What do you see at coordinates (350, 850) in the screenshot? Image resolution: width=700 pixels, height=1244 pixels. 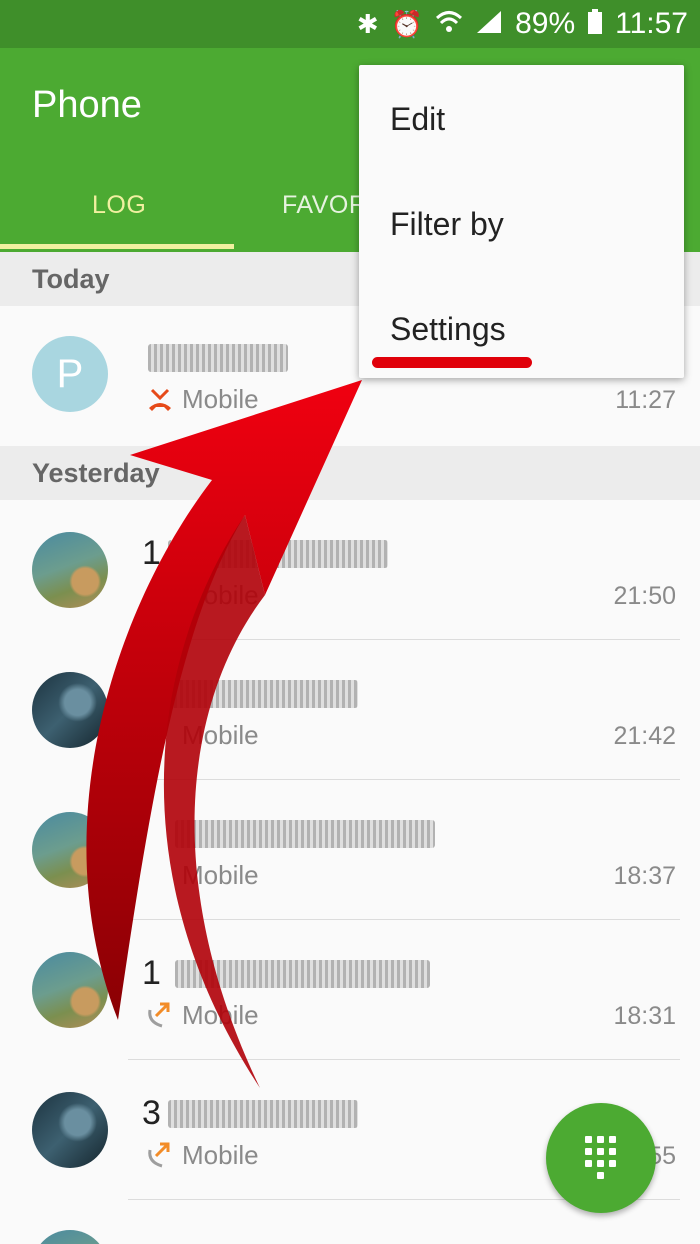 I see `call-log-row: Mobile 18:37` at bounding box center [350, 850].